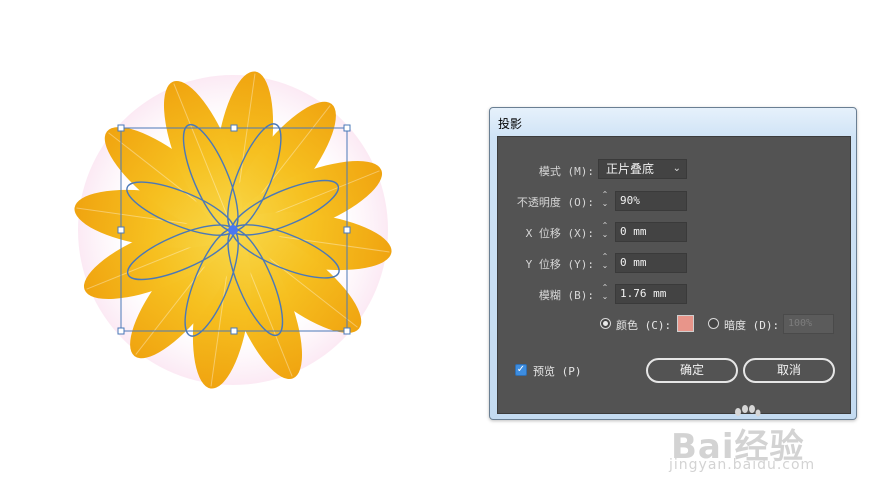 Image resolution: width=870 pixels, height=498 pixels. What do you see at coordinates (347, 128) in the screenshot?
I see `handle-top-right` at bounding box center [347, 128].